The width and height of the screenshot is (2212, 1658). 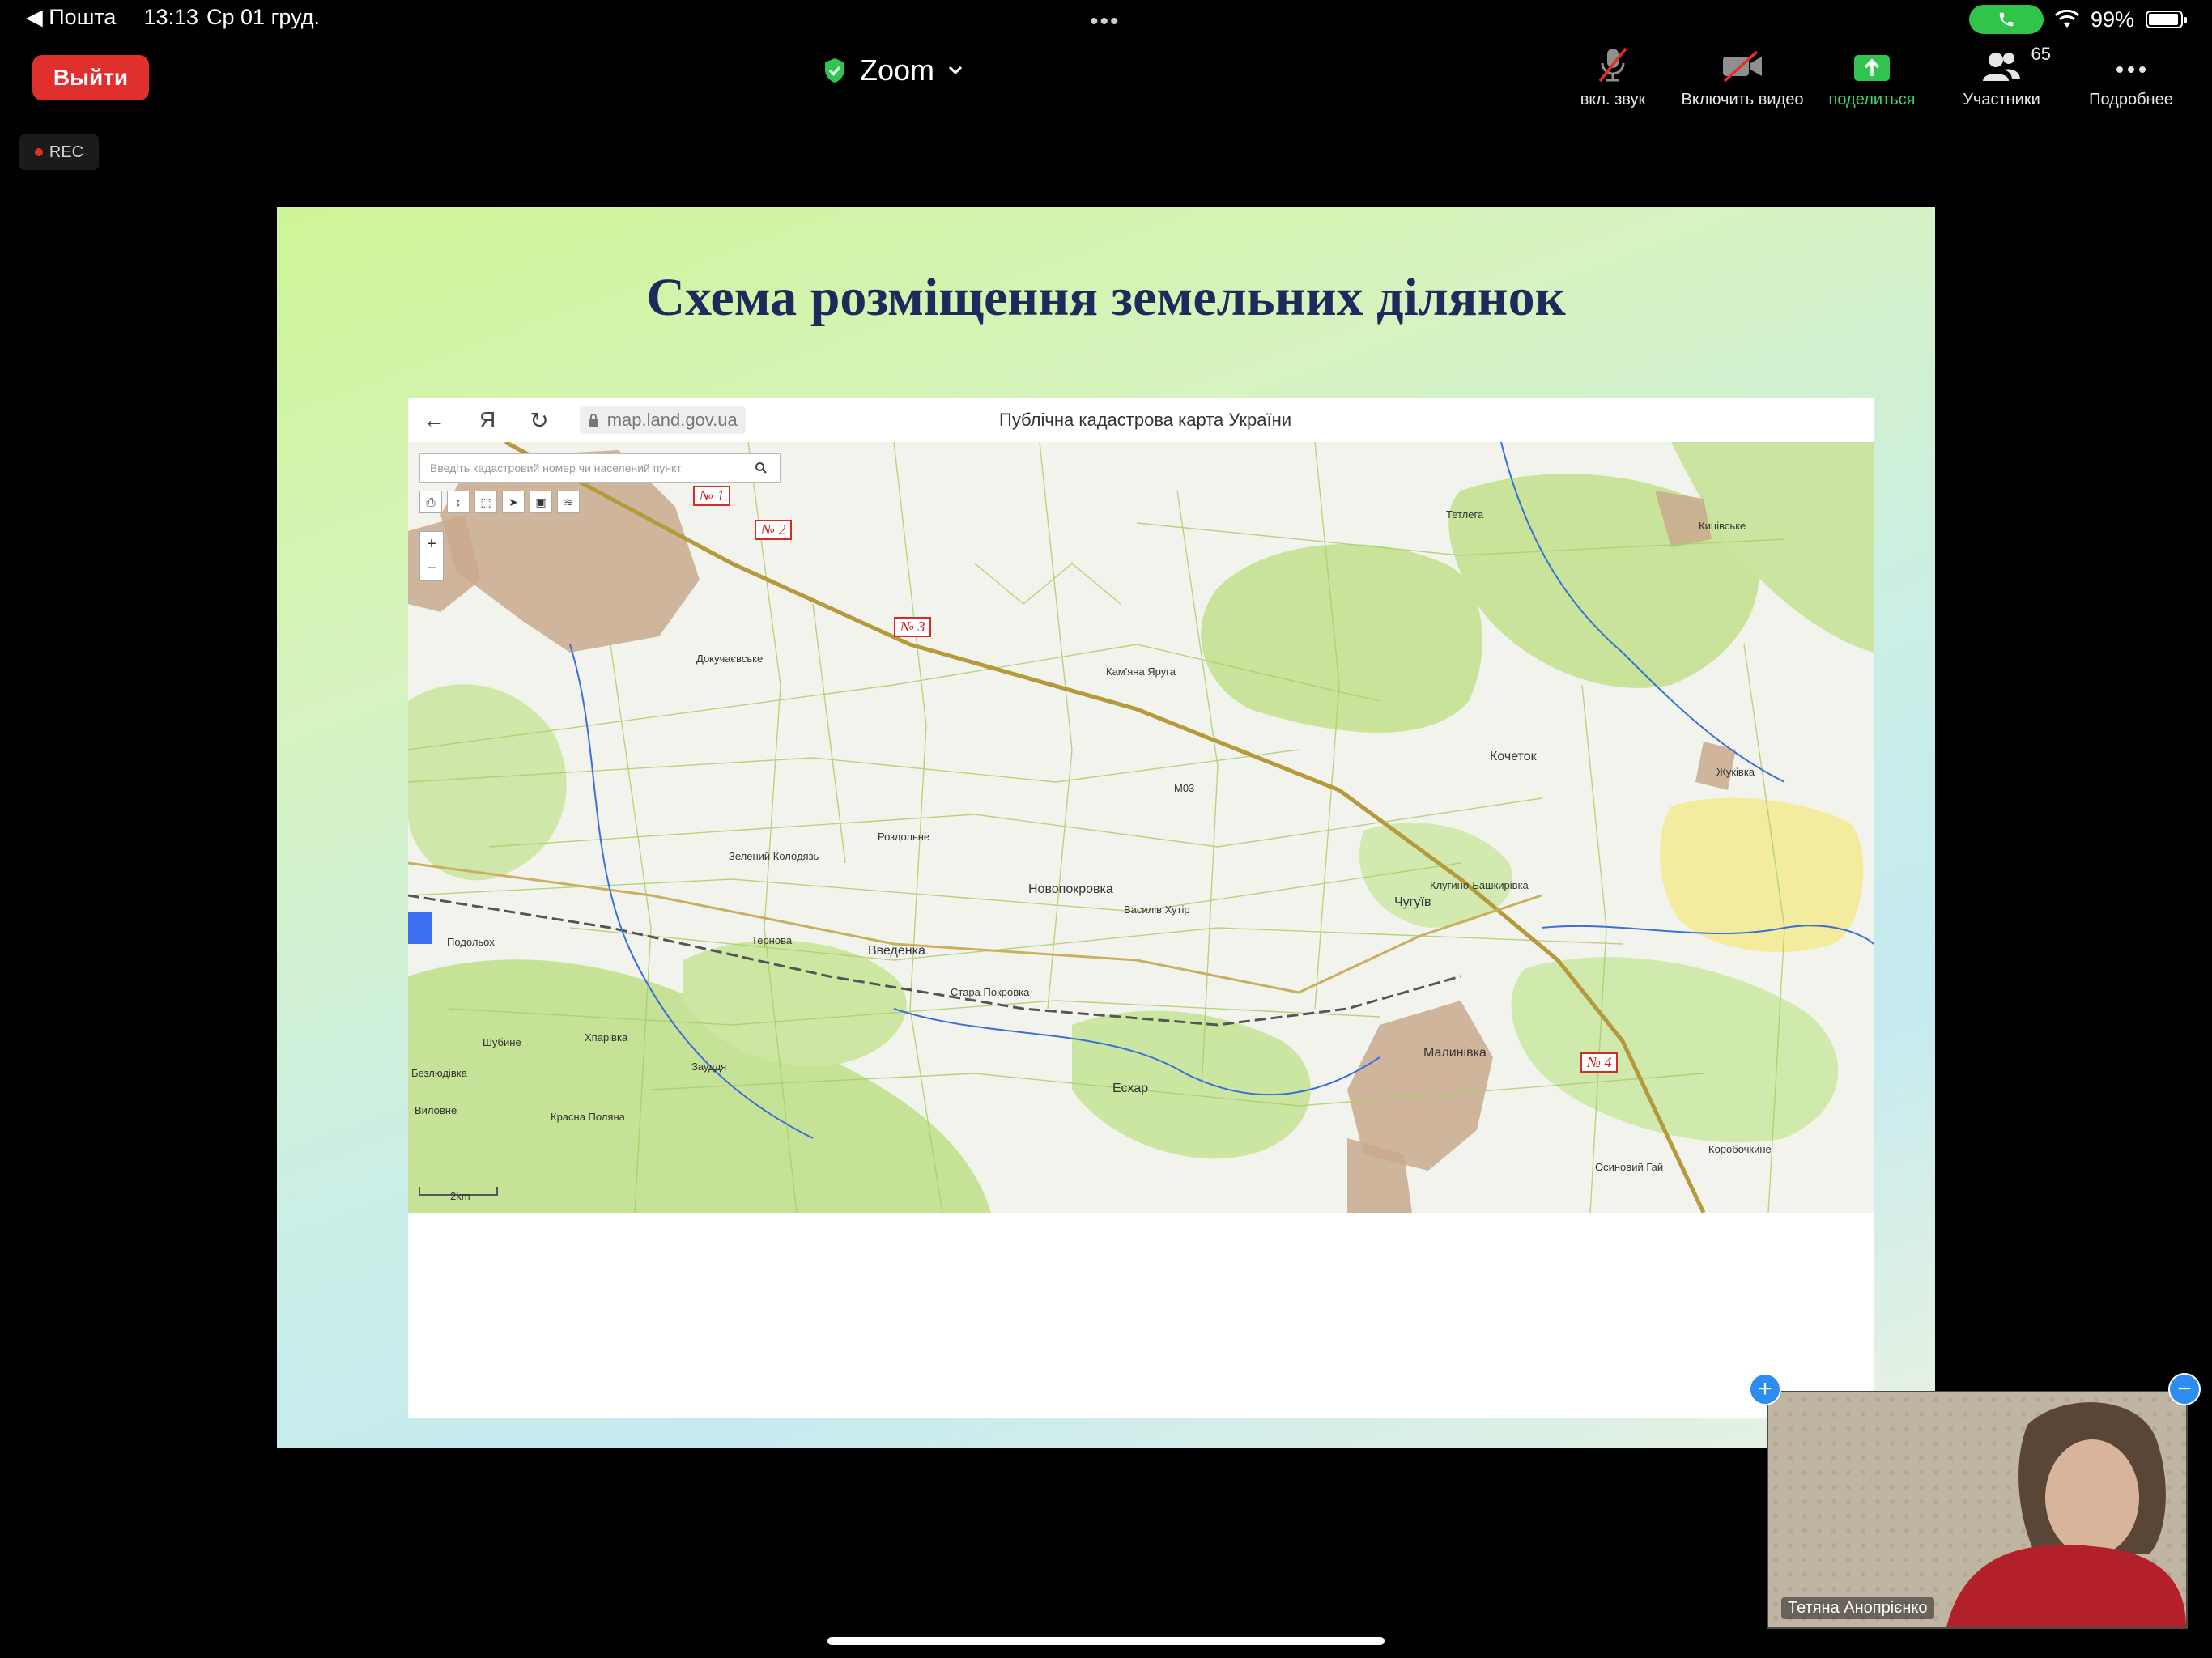 I want to click on map-zoom-control: + −, so click(x=431, y=556).